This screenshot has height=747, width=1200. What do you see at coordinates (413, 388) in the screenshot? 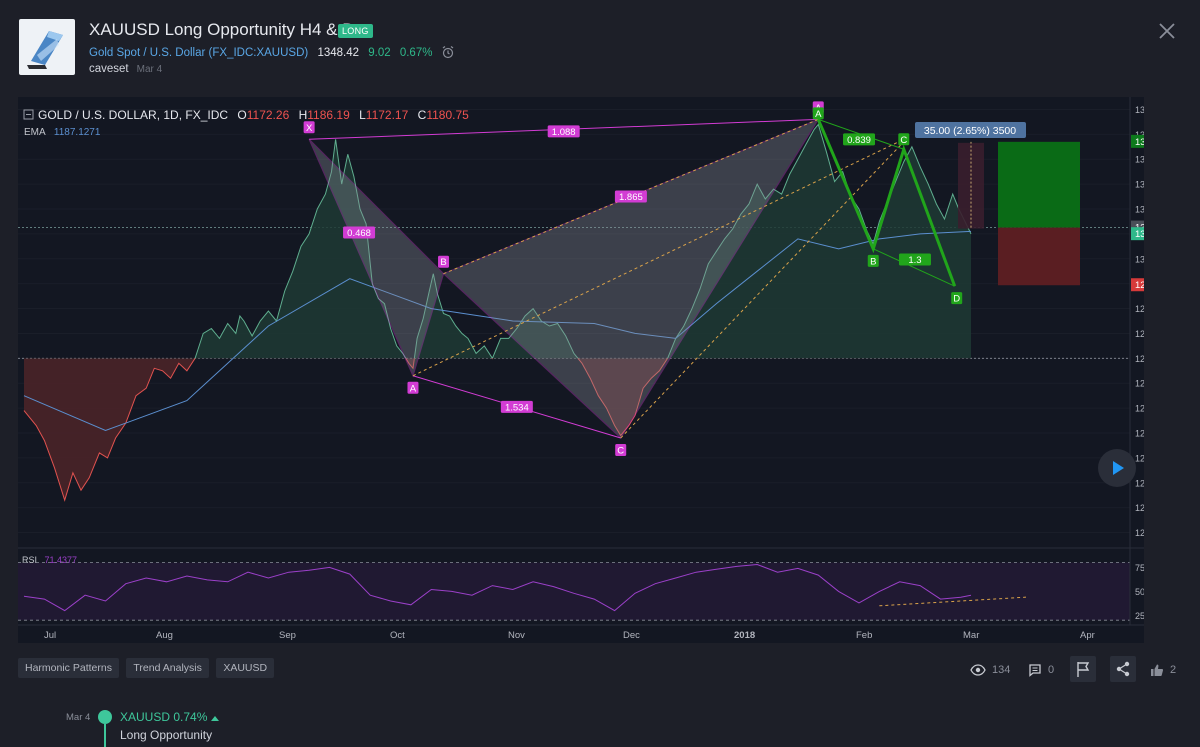
I see `bat-point-label: A` at bounding box center [413, 388].